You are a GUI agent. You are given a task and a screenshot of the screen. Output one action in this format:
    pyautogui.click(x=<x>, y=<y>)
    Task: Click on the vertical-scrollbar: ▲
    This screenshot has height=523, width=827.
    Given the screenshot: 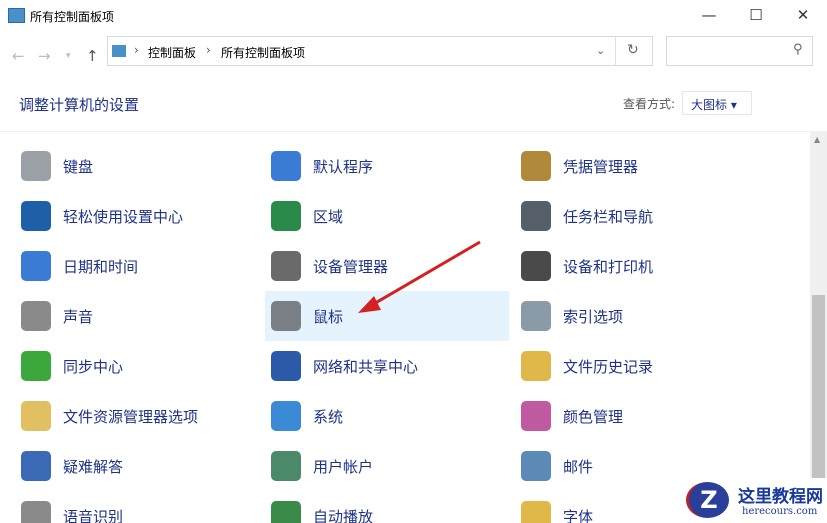 What is the action you would take?
    pyautogui.click(x=818, y=327)
    